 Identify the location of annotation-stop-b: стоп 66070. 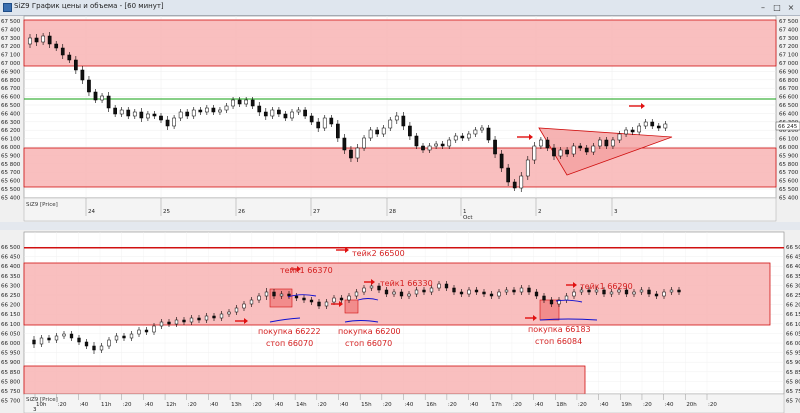
(368, 343).